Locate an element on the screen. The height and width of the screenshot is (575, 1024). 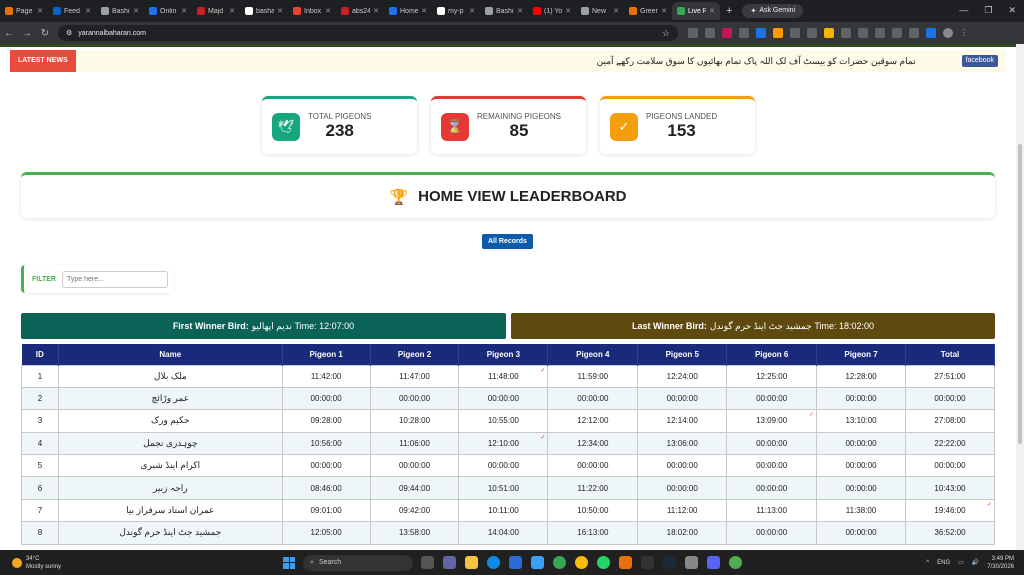
profile-avatar is located at coordinates (948, 33).